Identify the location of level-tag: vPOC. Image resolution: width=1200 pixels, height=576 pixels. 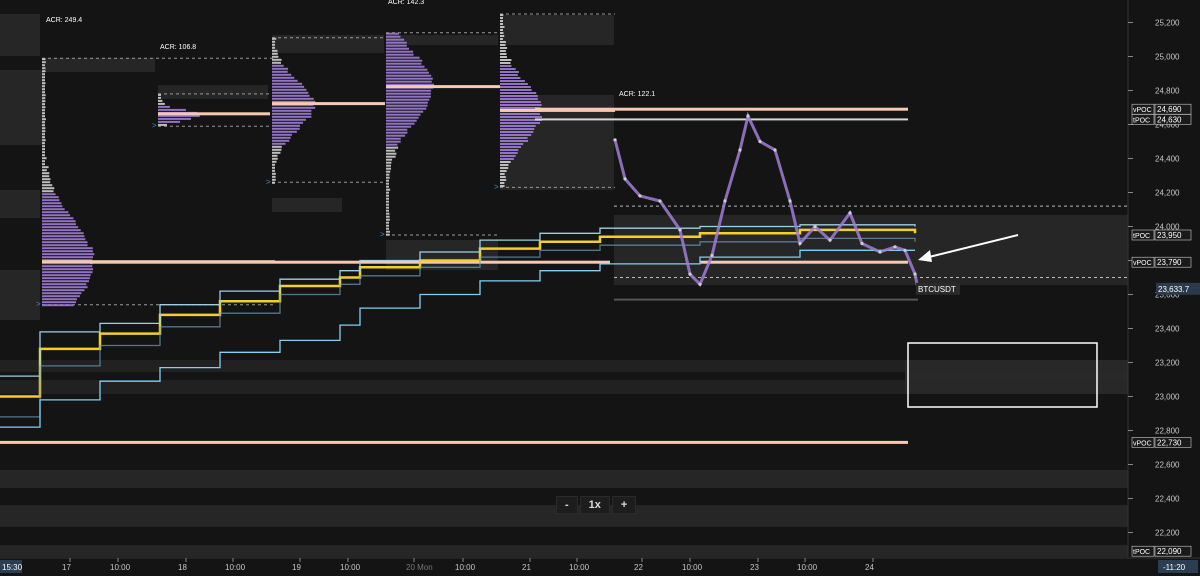
(1142, 263).